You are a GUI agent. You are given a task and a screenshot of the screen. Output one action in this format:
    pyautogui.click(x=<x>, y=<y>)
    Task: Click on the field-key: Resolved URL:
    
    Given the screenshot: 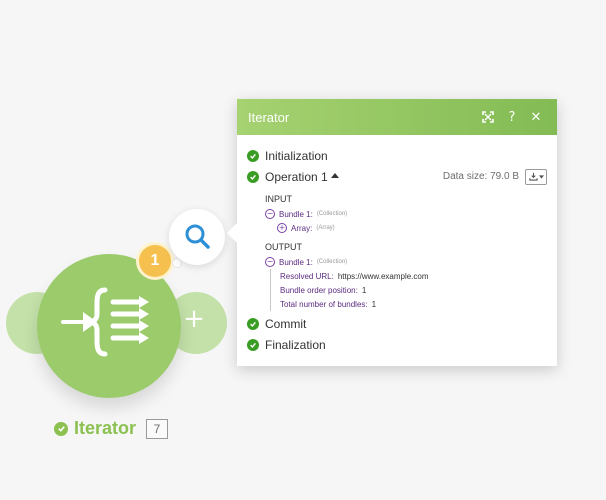 What is the action you would take?
    pyautogui.click(x=307, y=276)
    